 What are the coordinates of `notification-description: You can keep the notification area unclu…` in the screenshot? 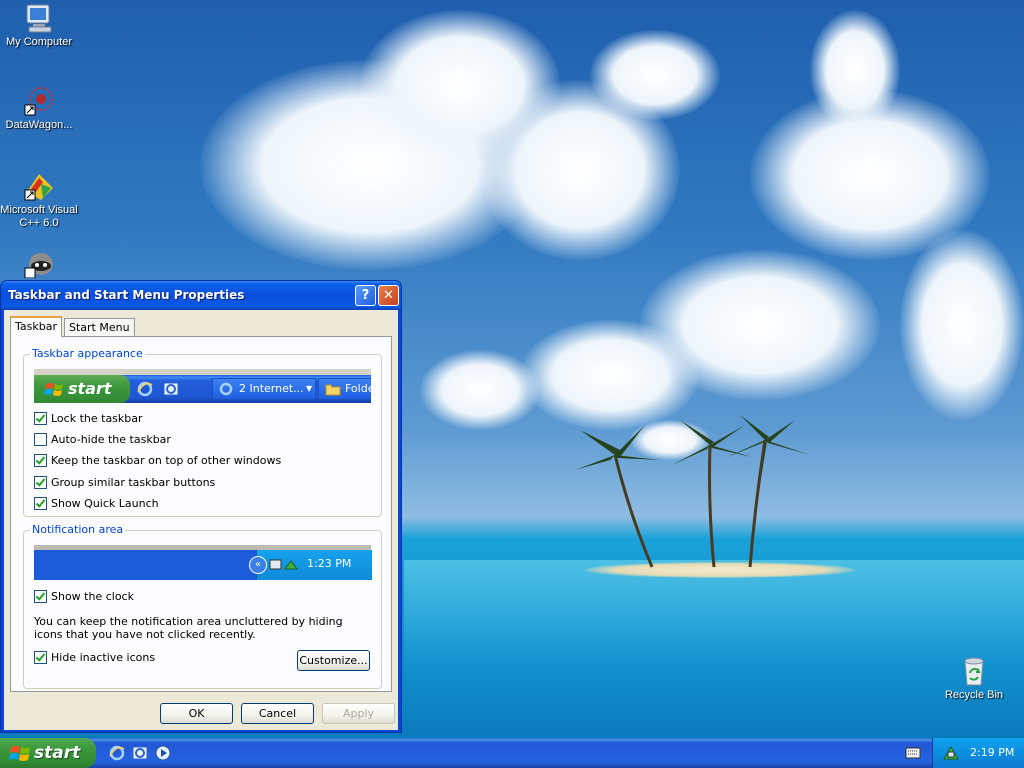 It's located at (188, 628).